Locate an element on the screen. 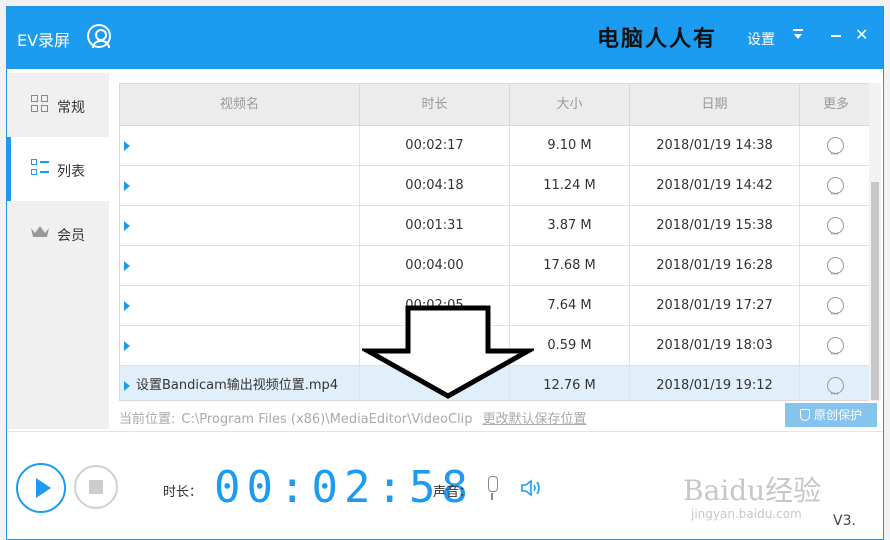  shield-icon is located at coordinates (804, 415).